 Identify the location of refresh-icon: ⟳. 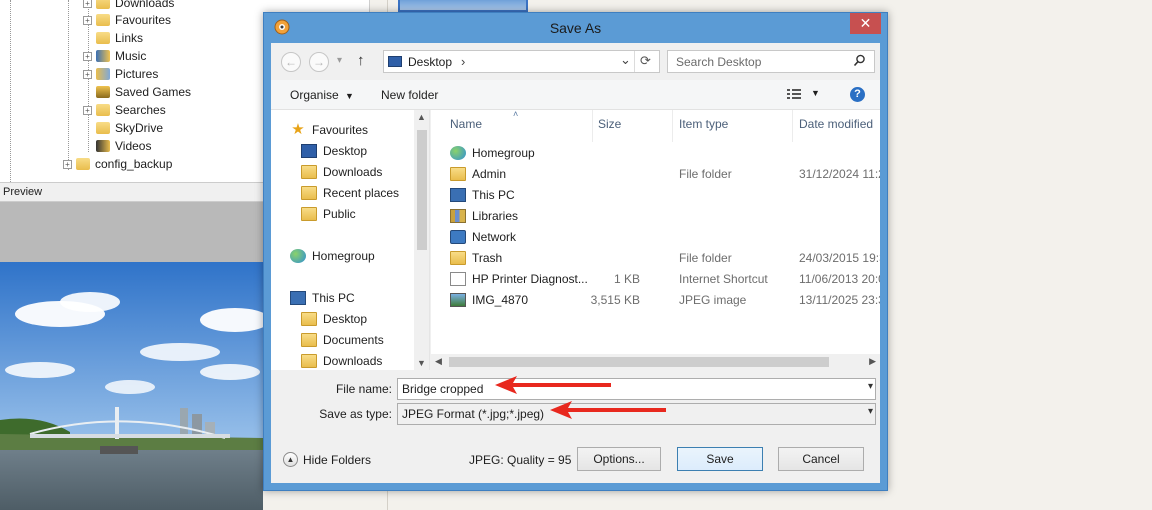
(645, 61).